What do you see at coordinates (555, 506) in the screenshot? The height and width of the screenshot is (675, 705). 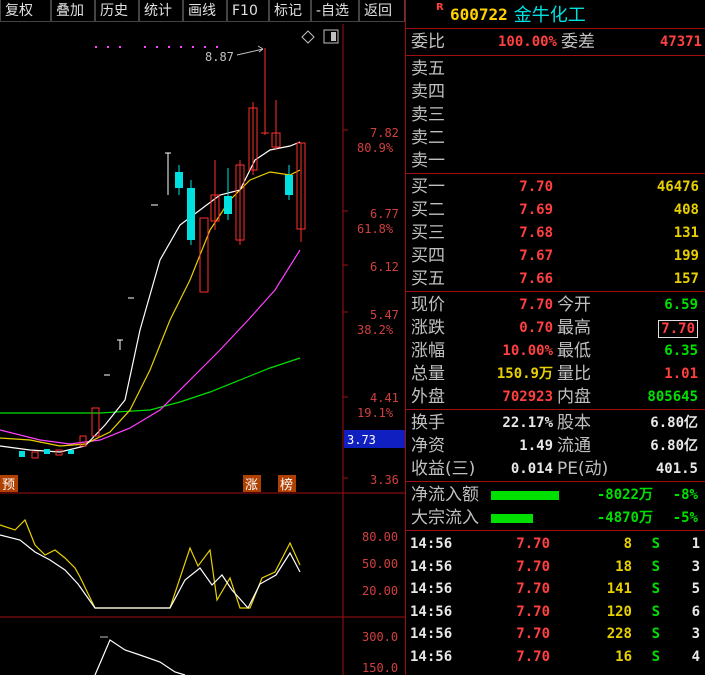 I see `capital-flow-block: 净流入额 -8022万 -8% 大宗流入 -4870万 -5%` at bounding box center [555, 506].